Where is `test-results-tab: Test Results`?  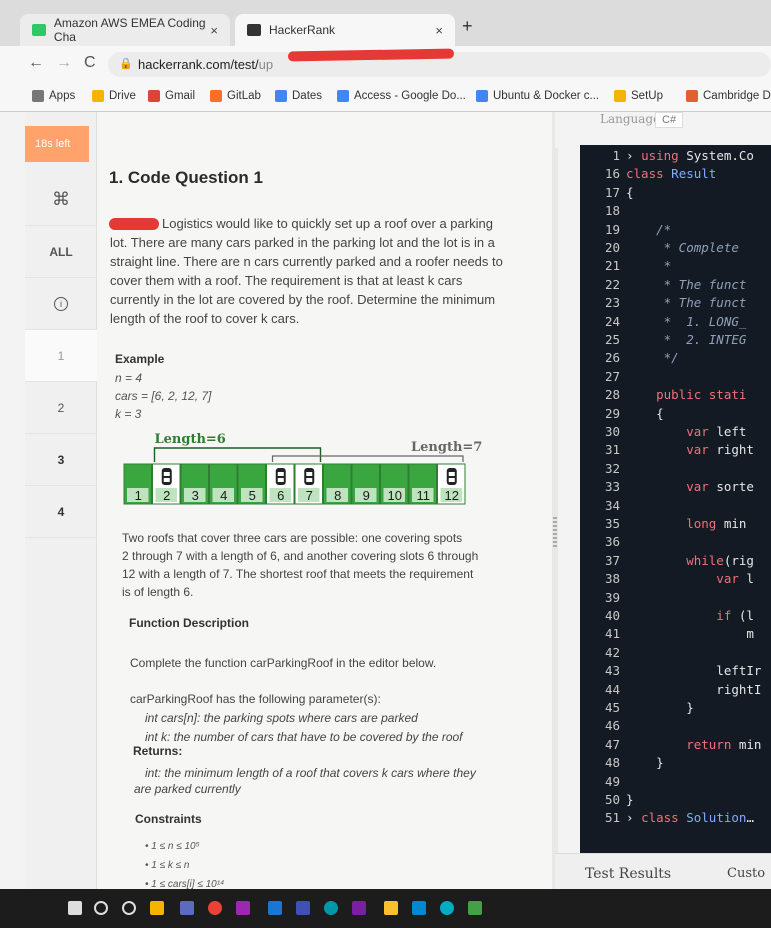
test-results-tab: Test Results is located at coordinates (628, 874).